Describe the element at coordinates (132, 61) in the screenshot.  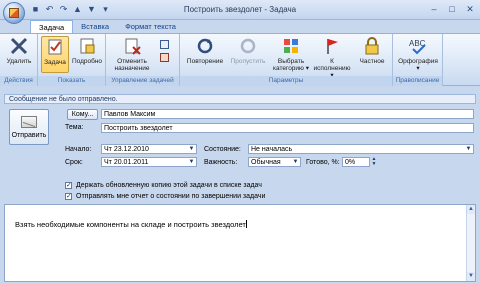
I see `cancel-assignment-label-1: Отменить` at that location.